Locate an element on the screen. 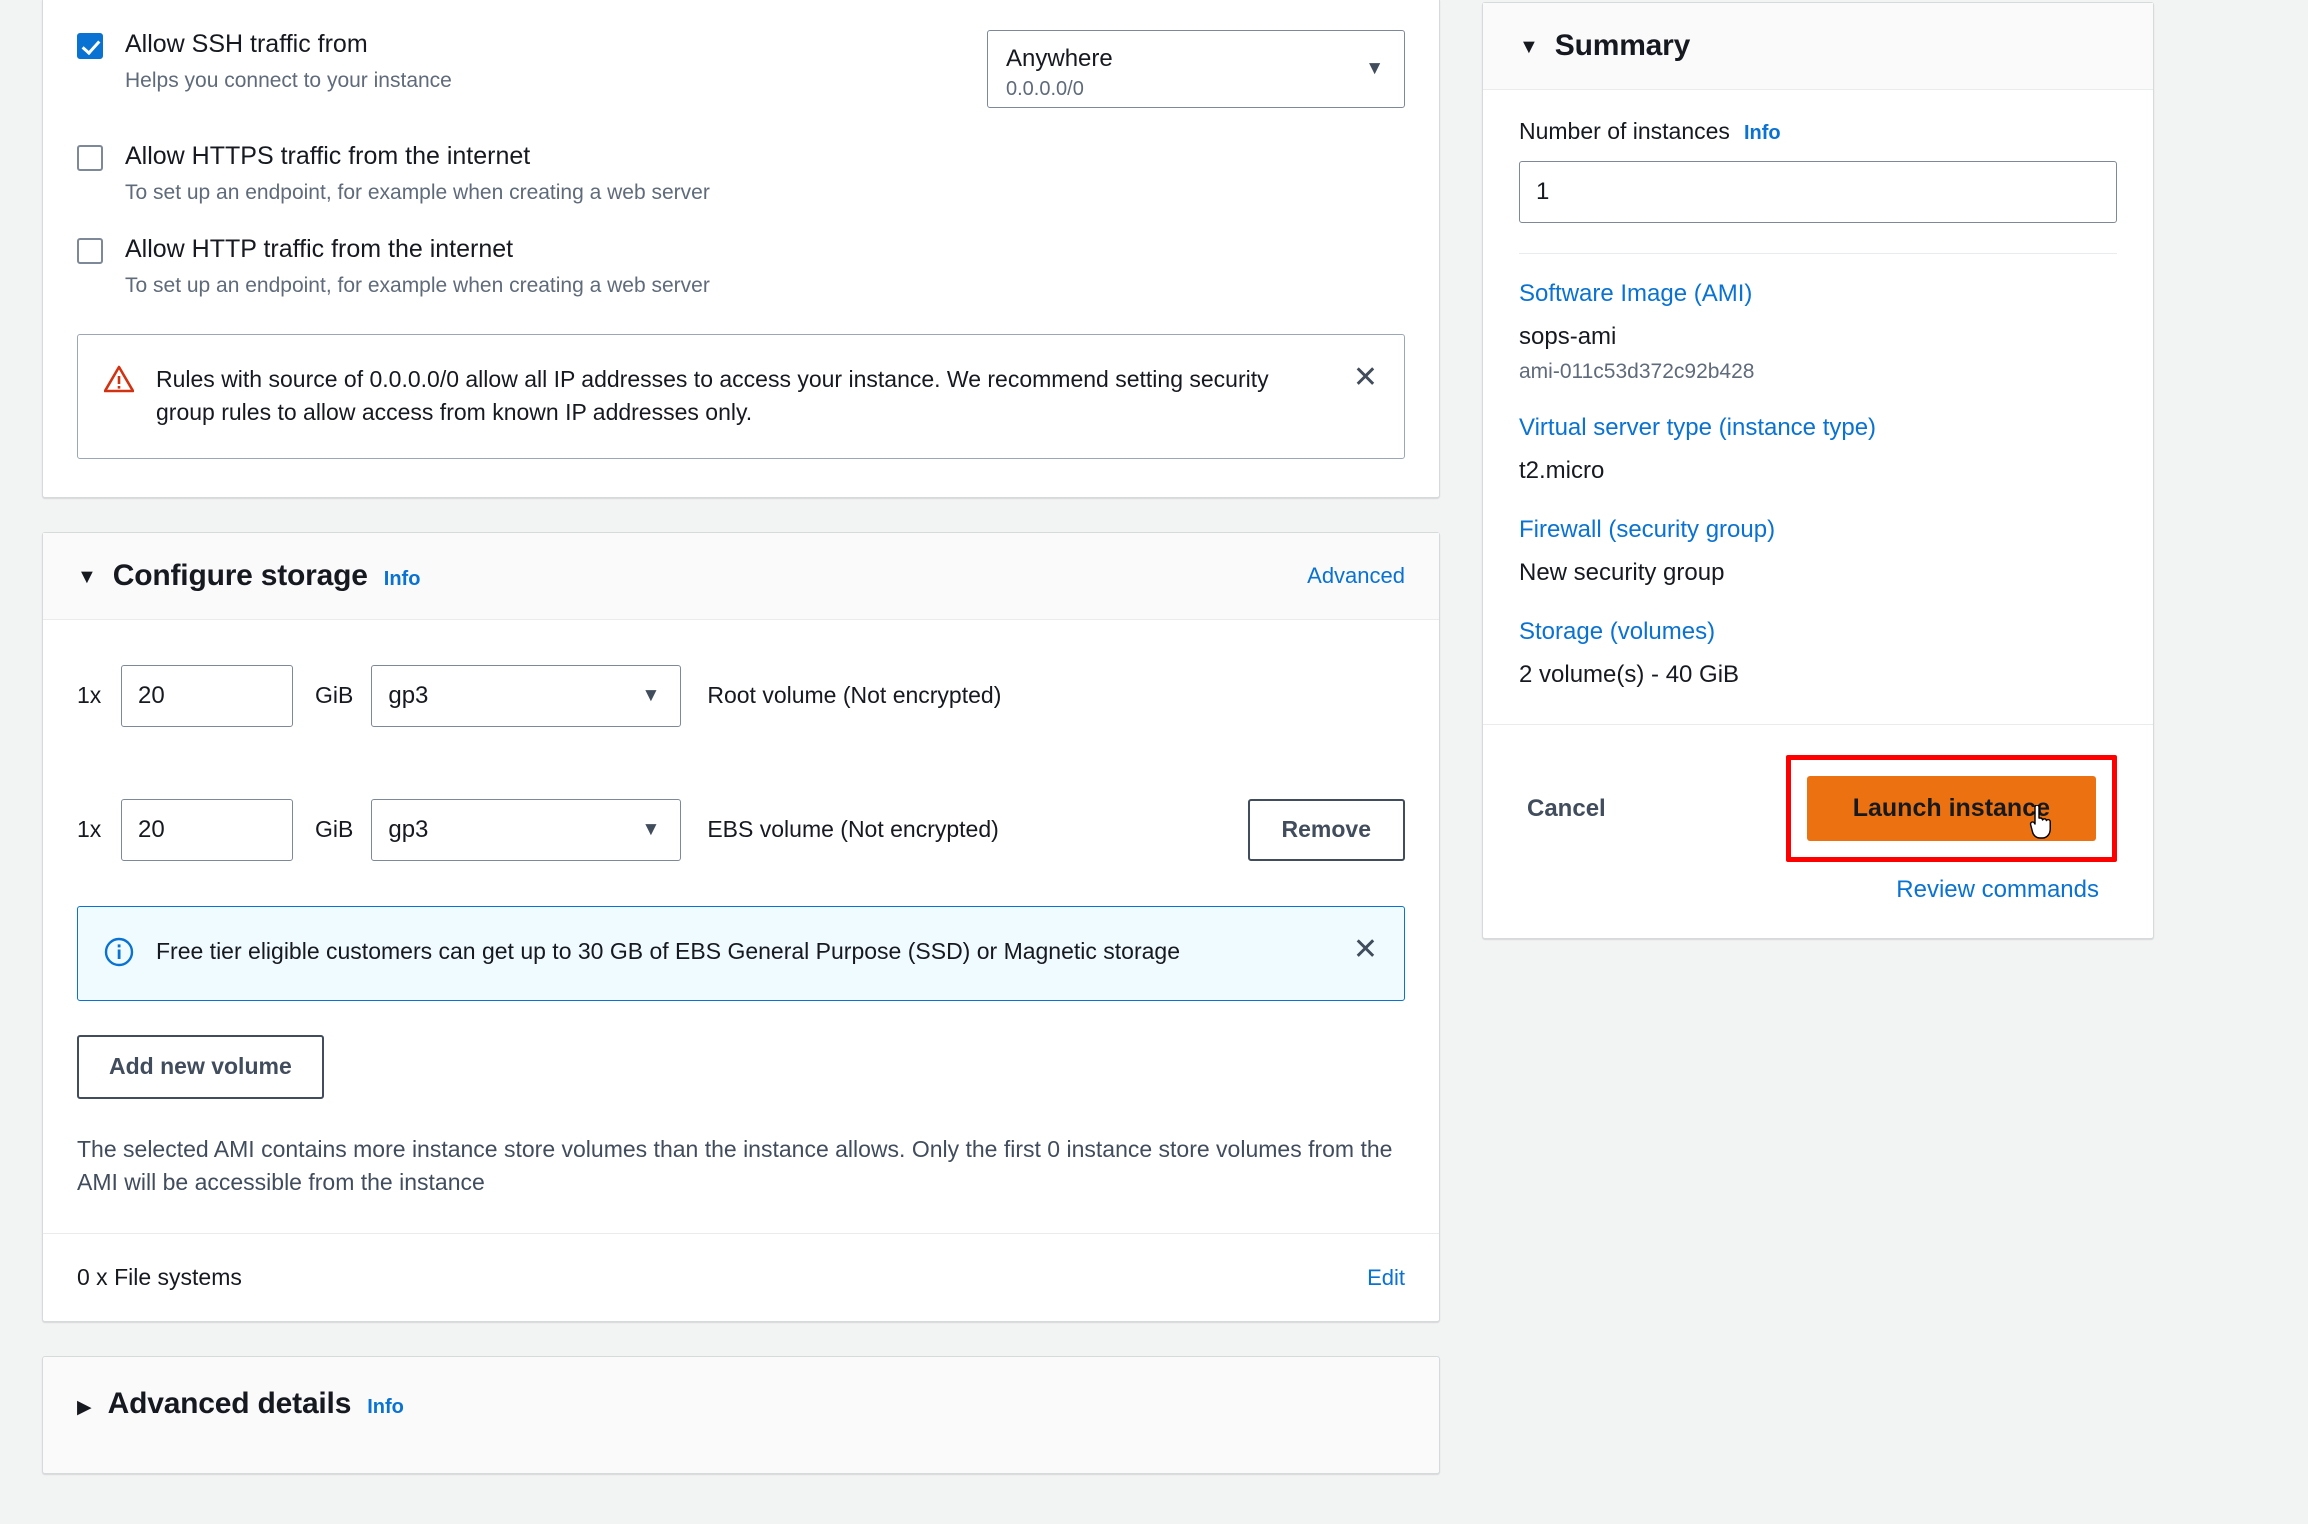 The height and width of the screenshot is (1524, 2308). software-image-id: ami-011c53d372c92b428 is located at coordinates (1637, 371).